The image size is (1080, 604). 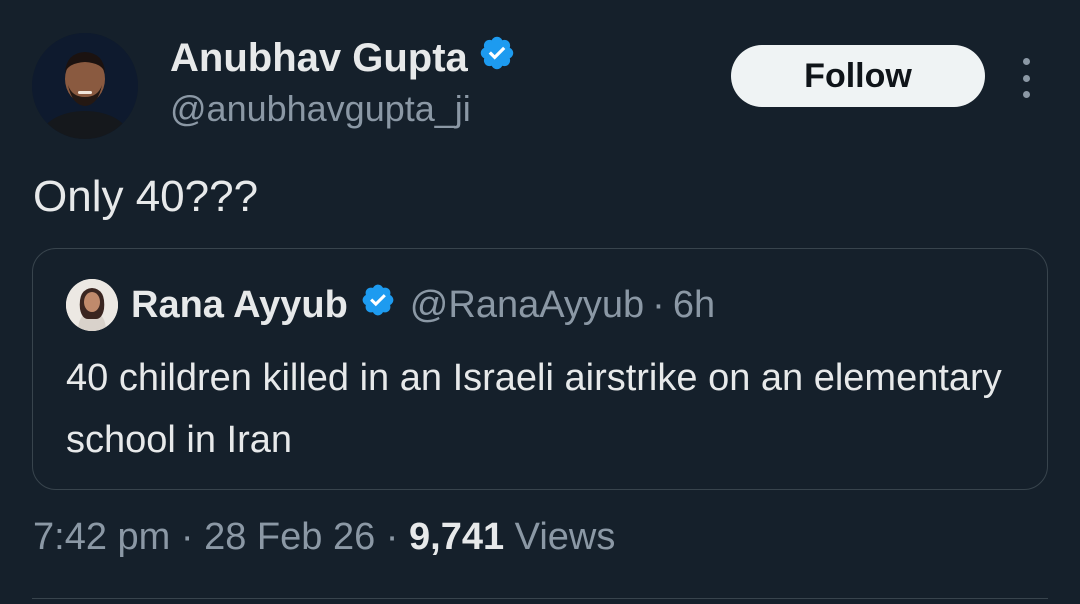 I want to click on quoted-verified-badge-icon, so click(x=378, y=305).